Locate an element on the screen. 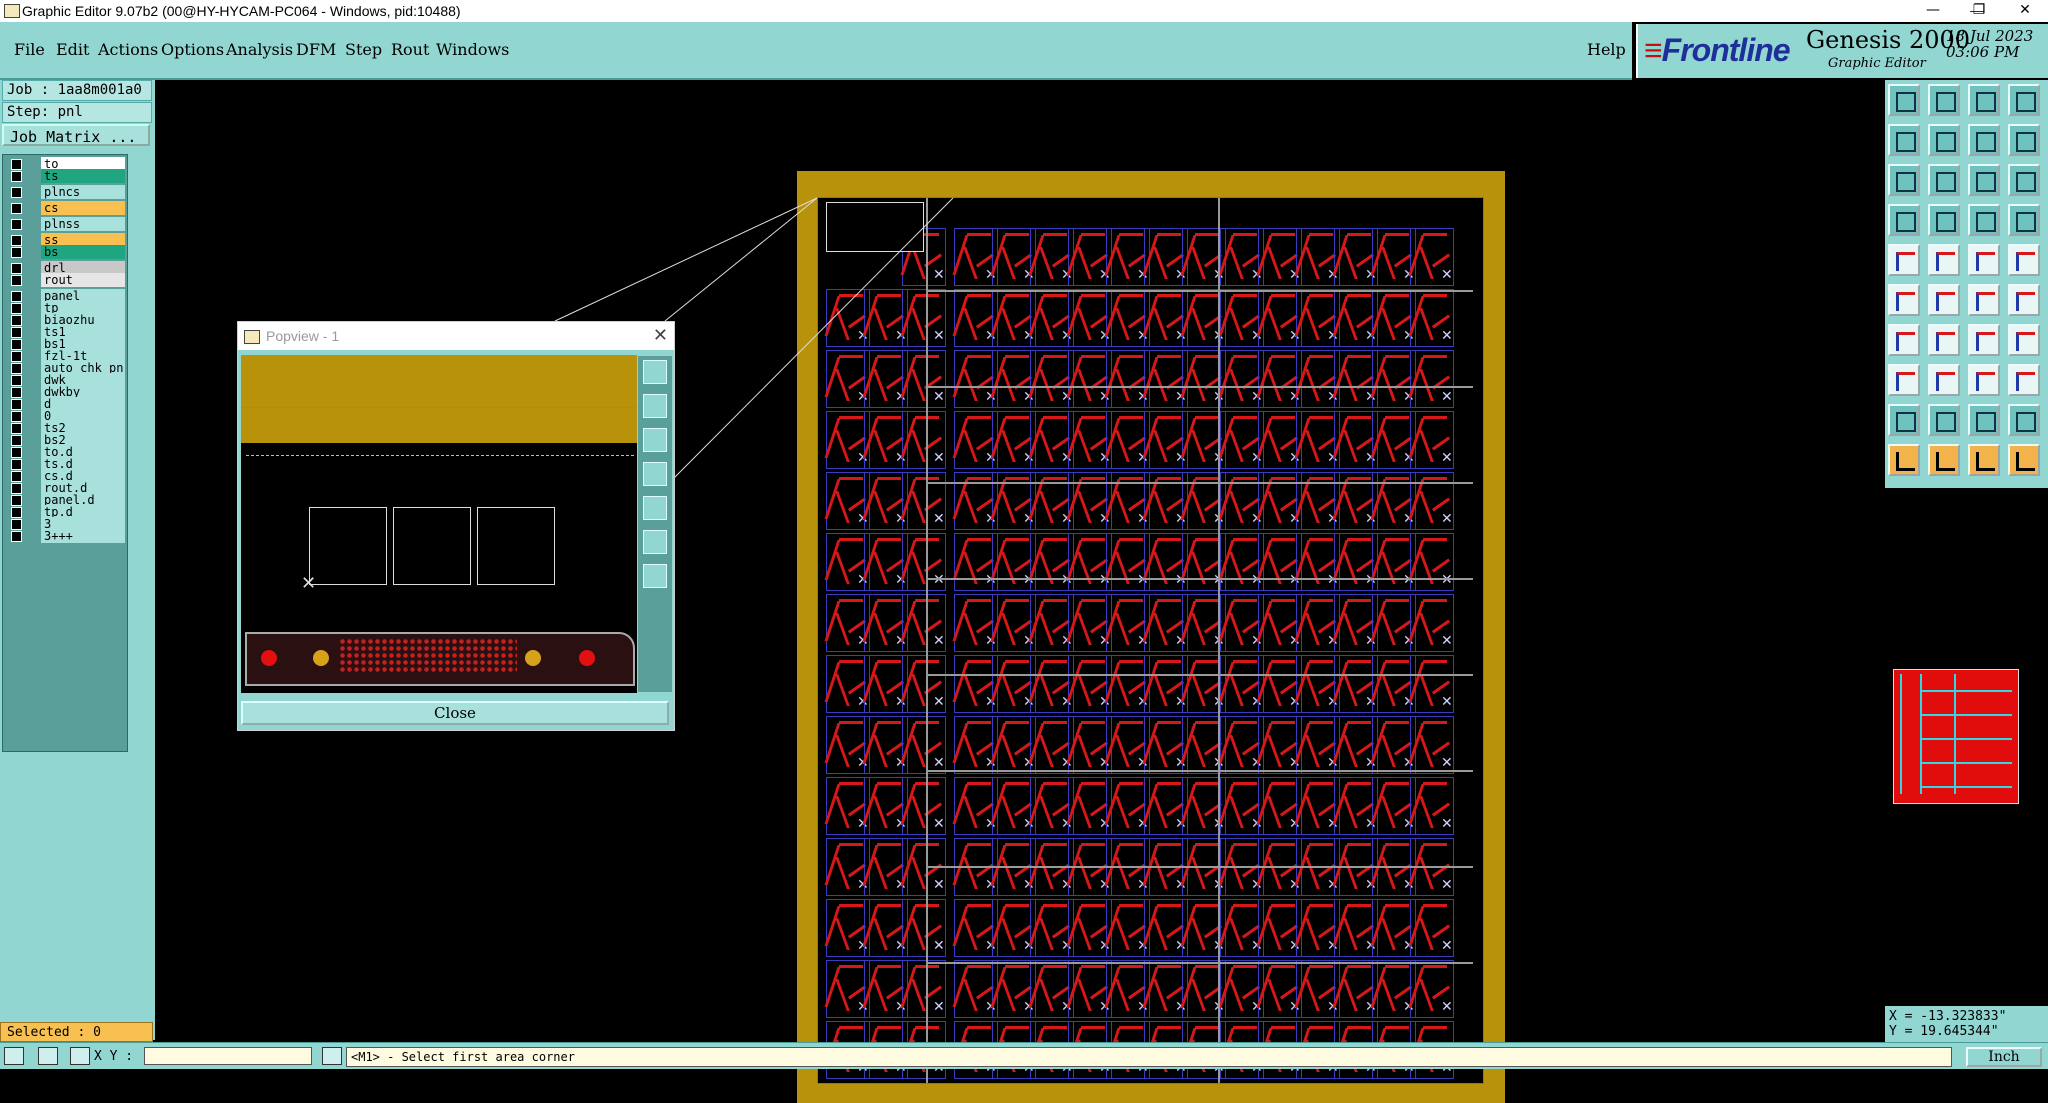  triangle-icon is located at coordinates (1904, 420).